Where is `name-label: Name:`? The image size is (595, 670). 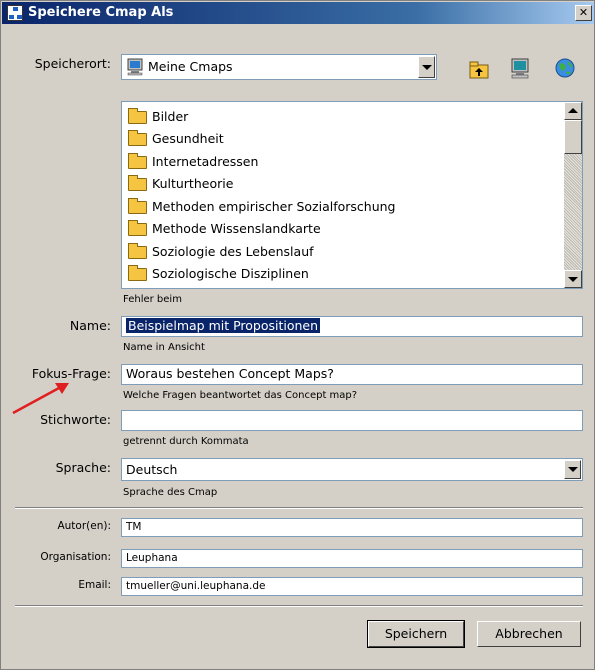 name-label: Name: is located at coordinates (90, 325).